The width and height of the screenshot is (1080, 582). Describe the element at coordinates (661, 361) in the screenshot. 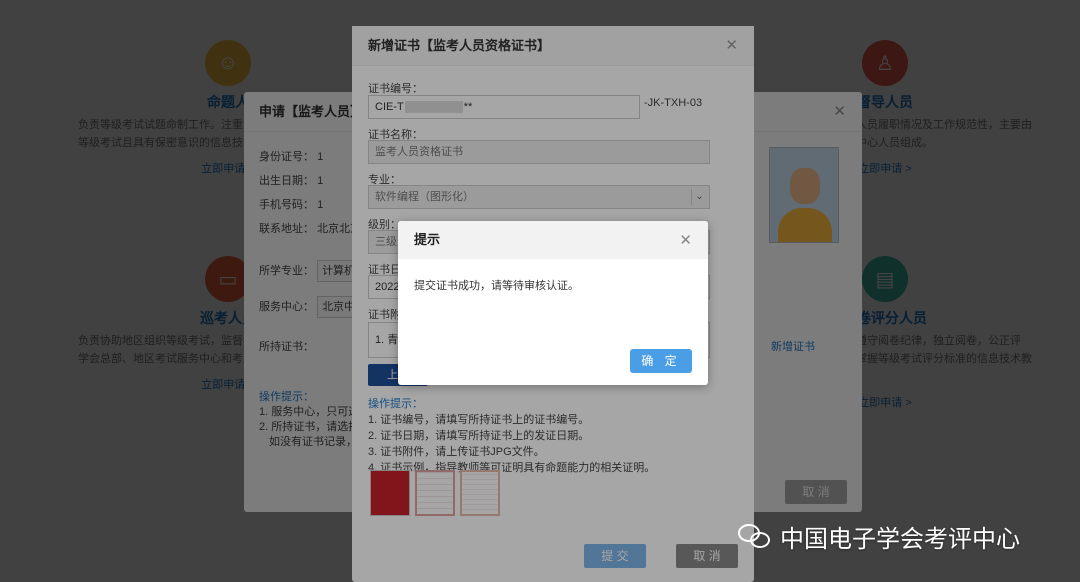

I see `ok-button: 确 定` at that location.